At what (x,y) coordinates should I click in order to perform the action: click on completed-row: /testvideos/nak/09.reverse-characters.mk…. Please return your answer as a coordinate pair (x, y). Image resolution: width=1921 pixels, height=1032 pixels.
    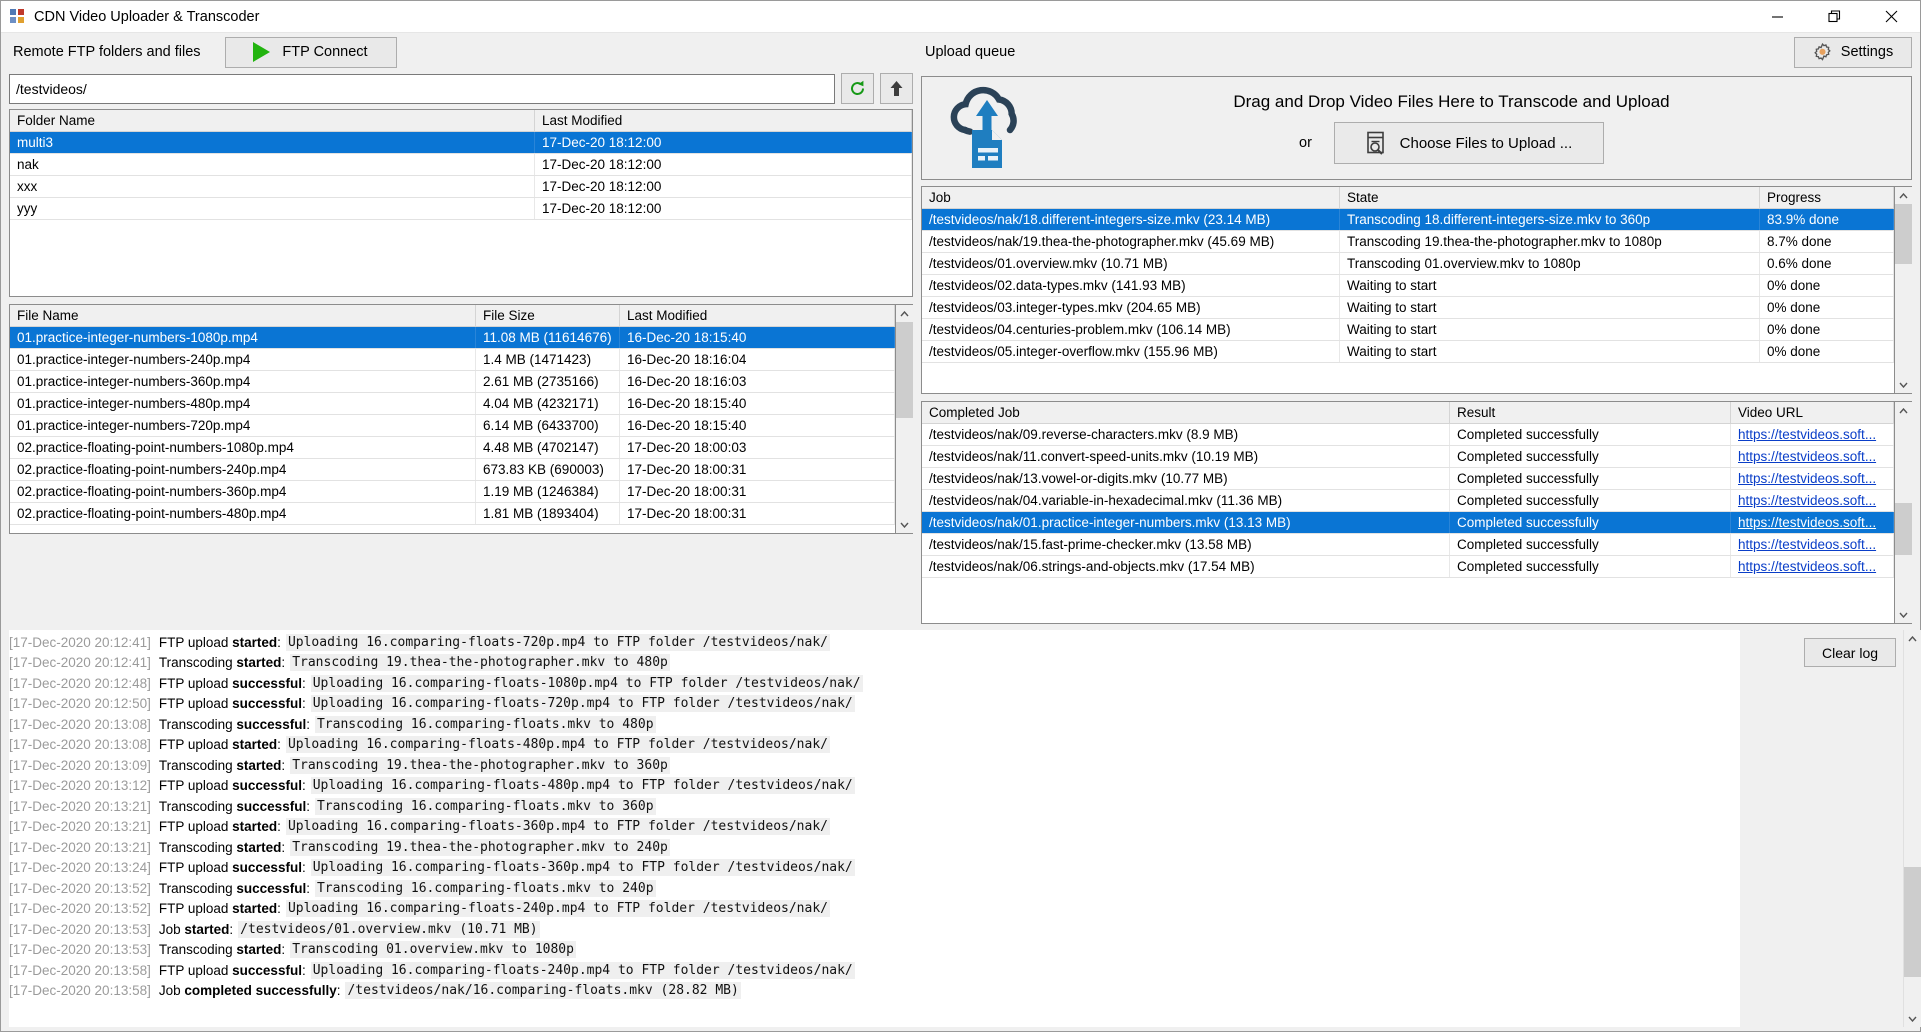
    Looking at the image, I should click on (1408, 435).